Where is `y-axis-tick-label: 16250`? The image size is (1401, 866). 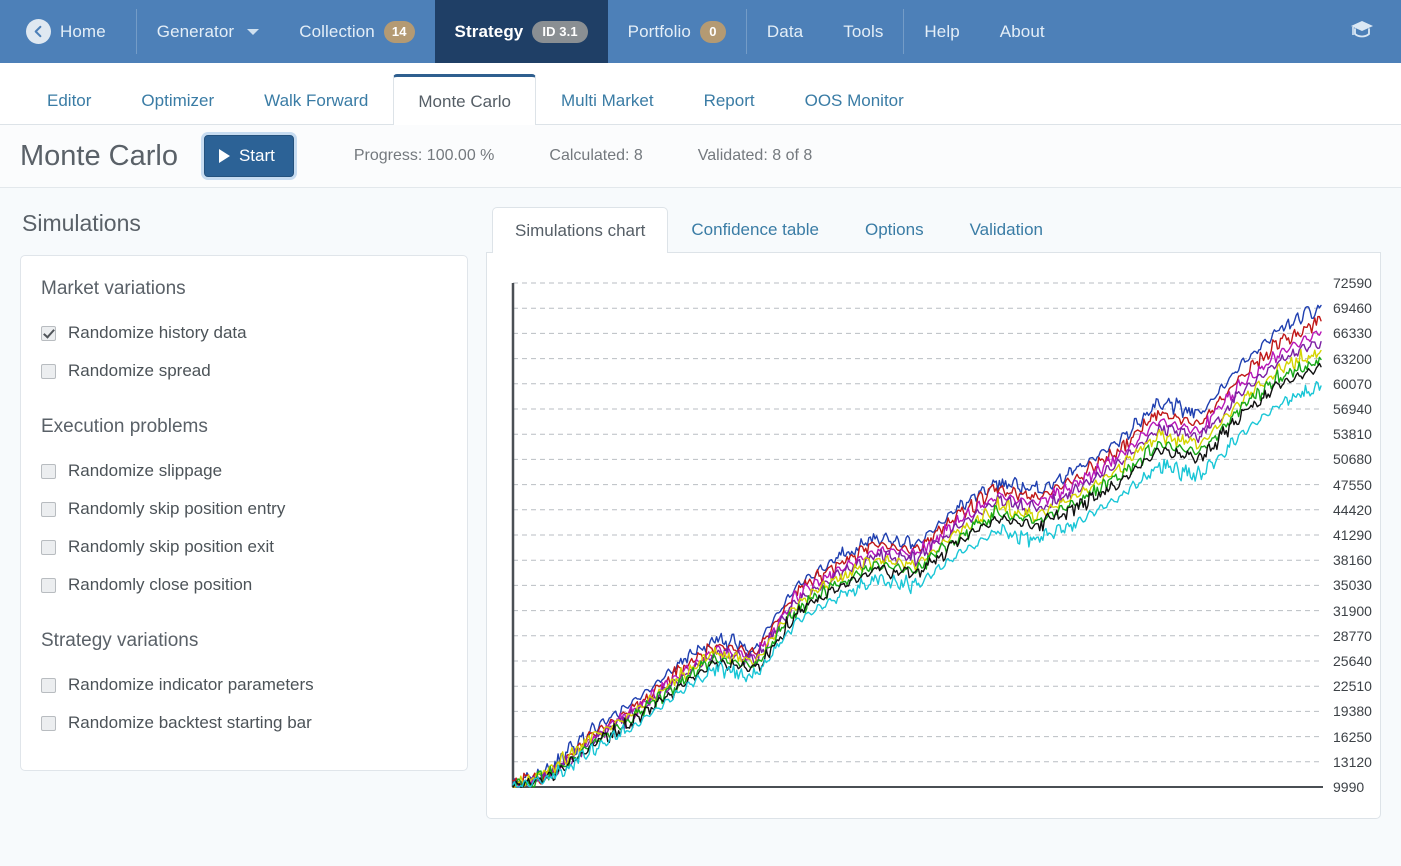
y-axis-tick-label: 16250 is located at coordinates (1352, 736).